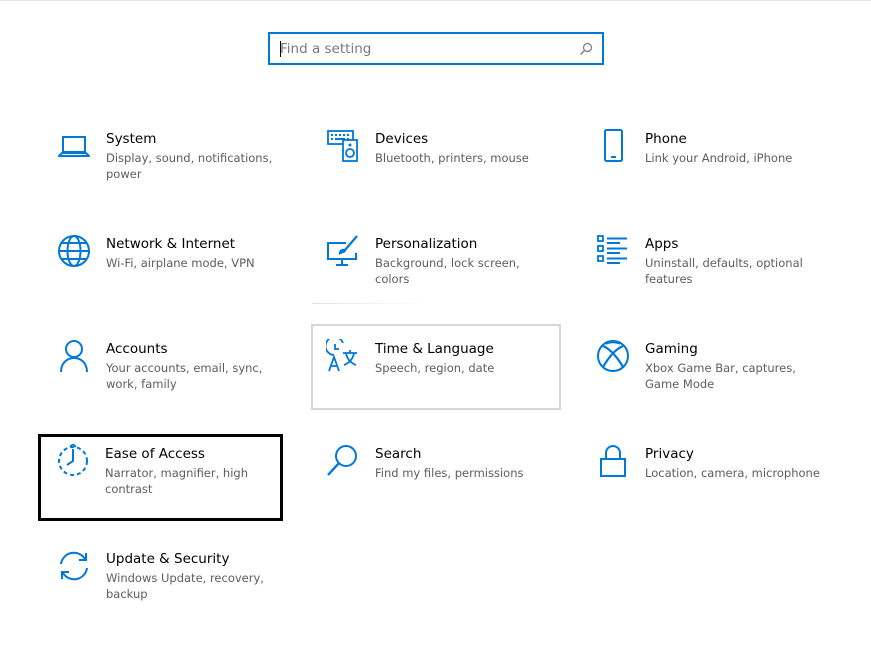 The width and height of the screenshot is (871, 649). Describe the element at coordinates (613, 146) in the screenshot. I see `phone-icon` at that location.